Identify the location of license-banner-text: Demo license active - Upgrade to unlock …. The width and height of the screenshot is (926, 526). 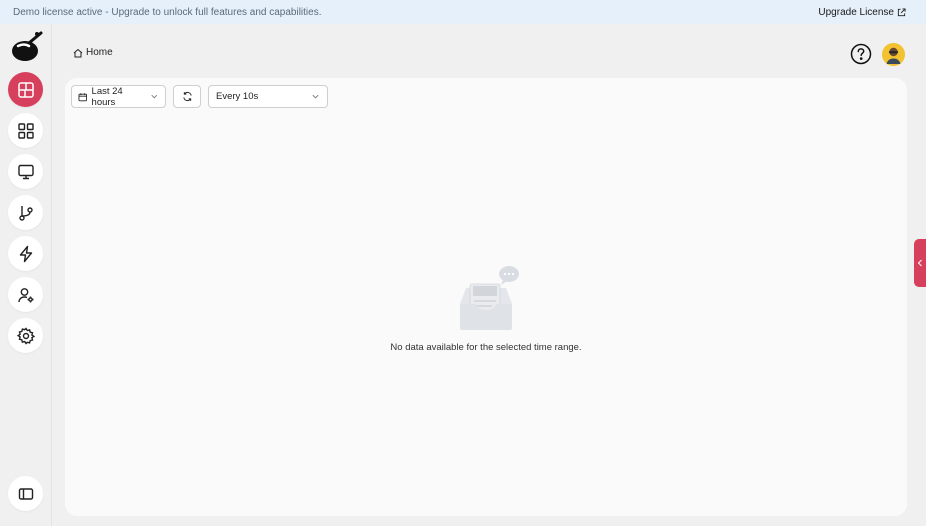
(167, 12).